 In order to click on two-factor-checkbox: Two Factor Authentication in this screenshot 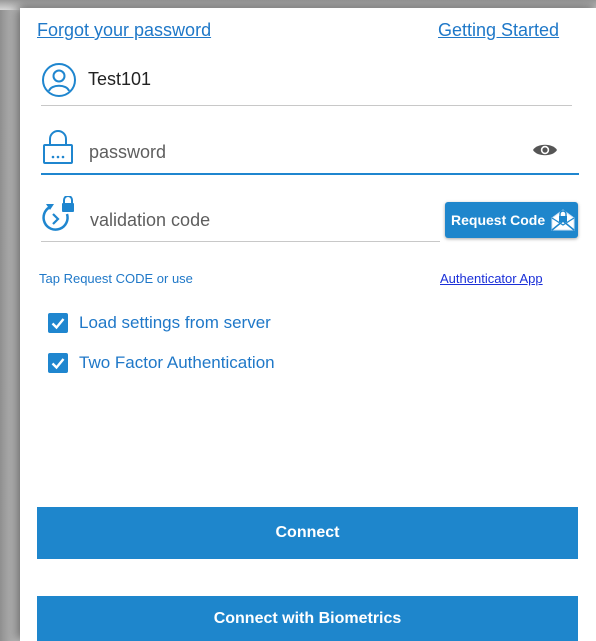, I will do `click(161, 363)`.